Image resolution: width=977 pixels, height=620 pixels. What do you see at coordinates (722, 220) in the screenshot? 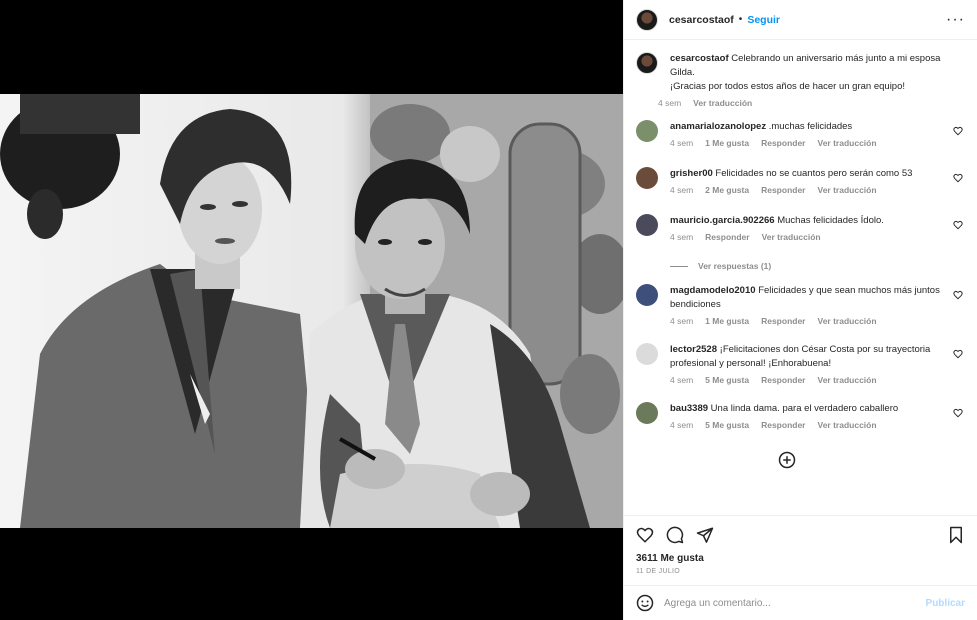
I see `commenter-username: mauricio.garcia.902266` at bounding box center [722, 220].